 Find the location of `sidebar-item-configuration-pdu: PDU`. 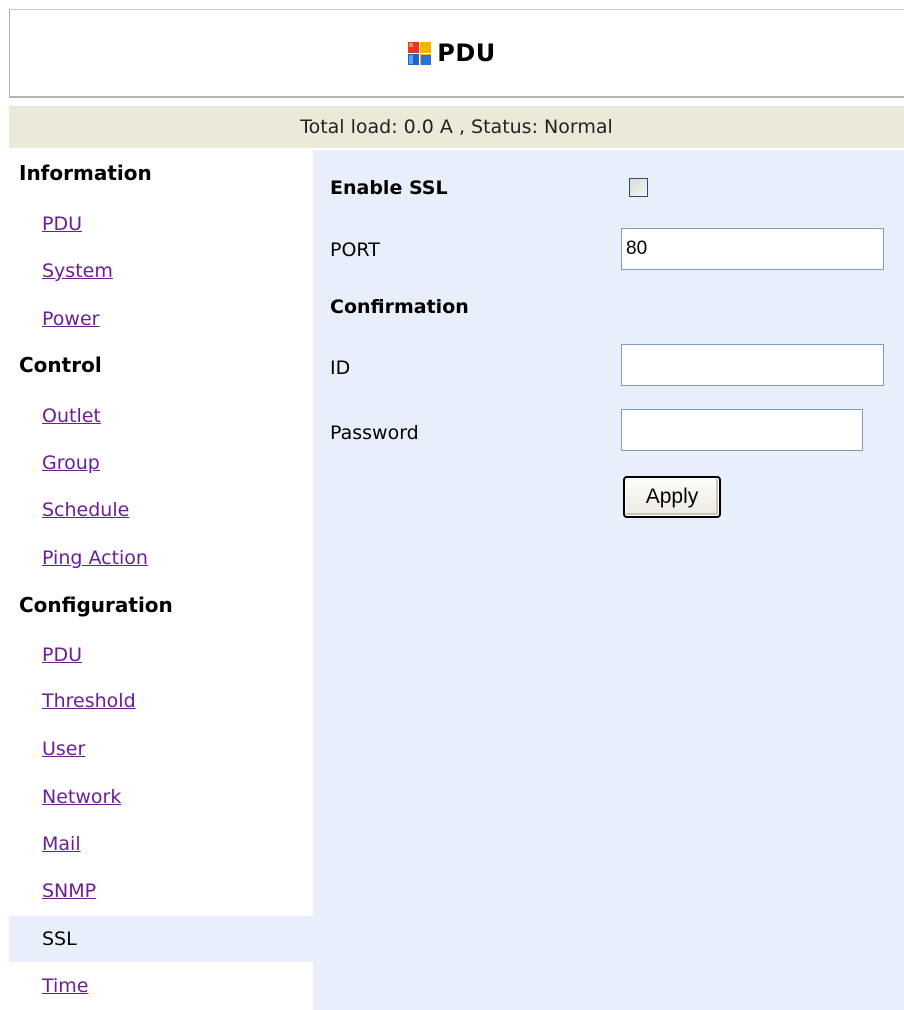

sidebar-item-configuration-pdu: PDU is located at coordinates (62, 655).